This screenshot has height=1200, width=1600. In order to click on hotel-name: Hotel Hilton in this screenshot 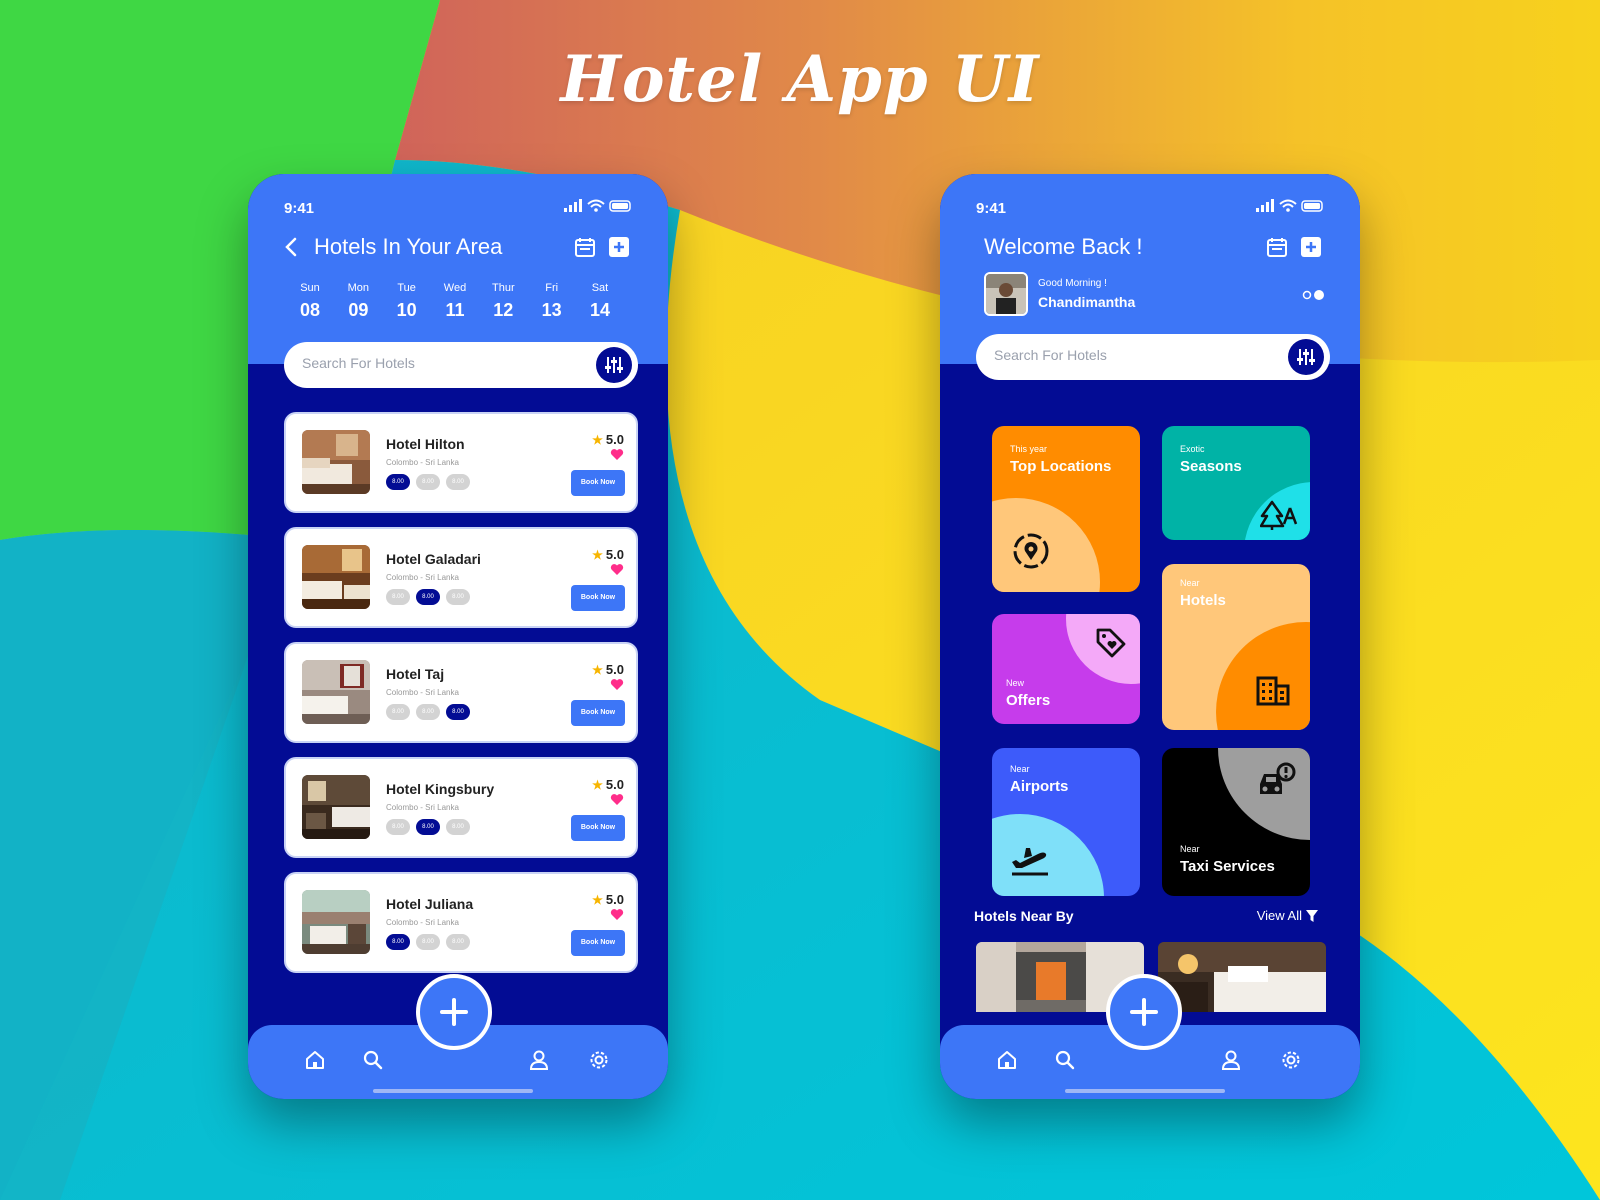, I will do `click(425, 444)`.